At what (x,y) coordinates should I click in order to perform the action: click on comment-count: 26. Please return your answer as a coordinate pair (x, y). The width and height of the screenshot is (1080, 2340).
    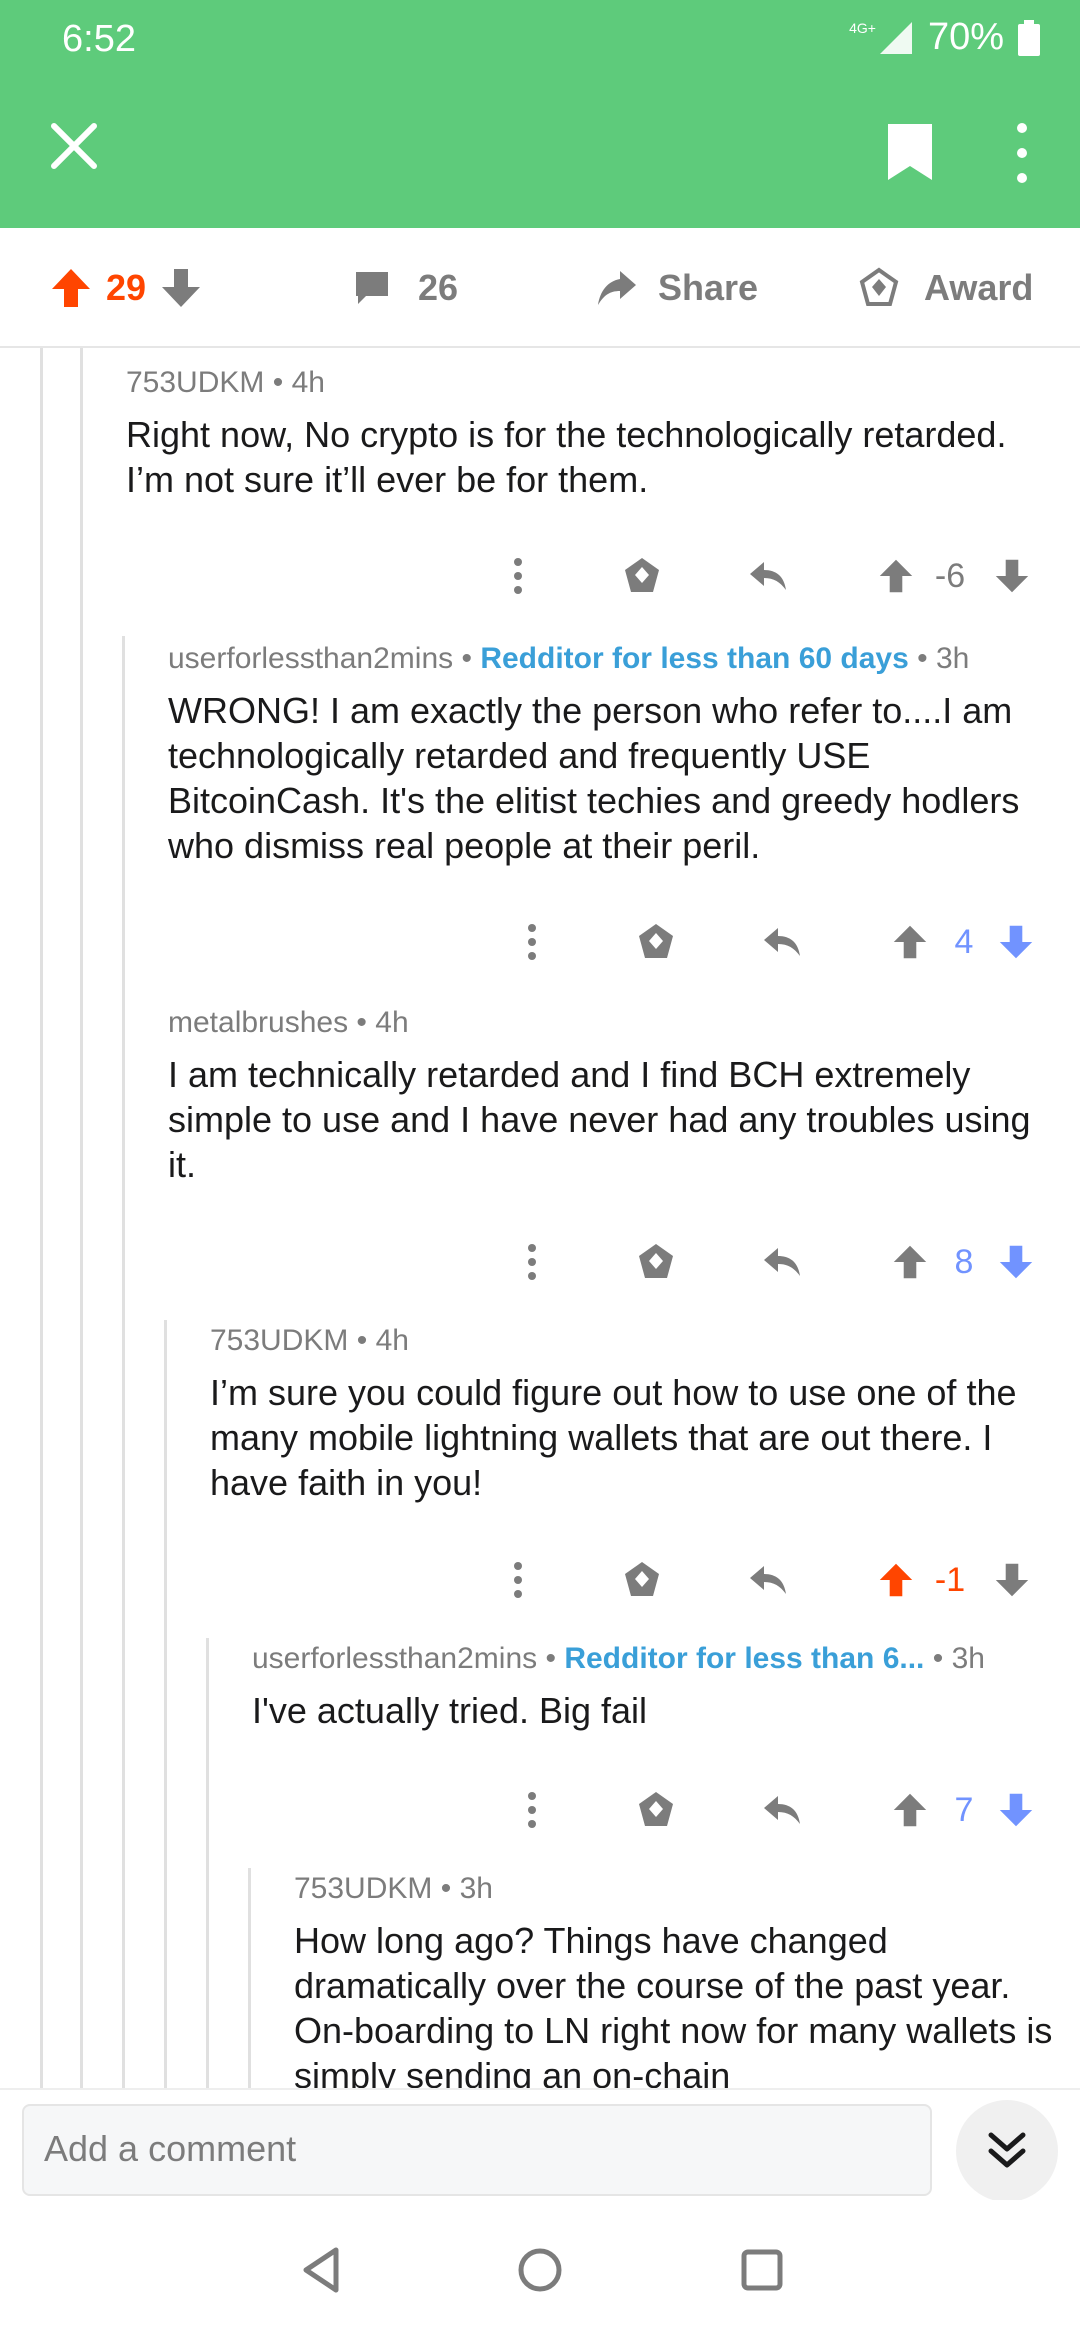
    Looking at the image, I should click on (438, 287).